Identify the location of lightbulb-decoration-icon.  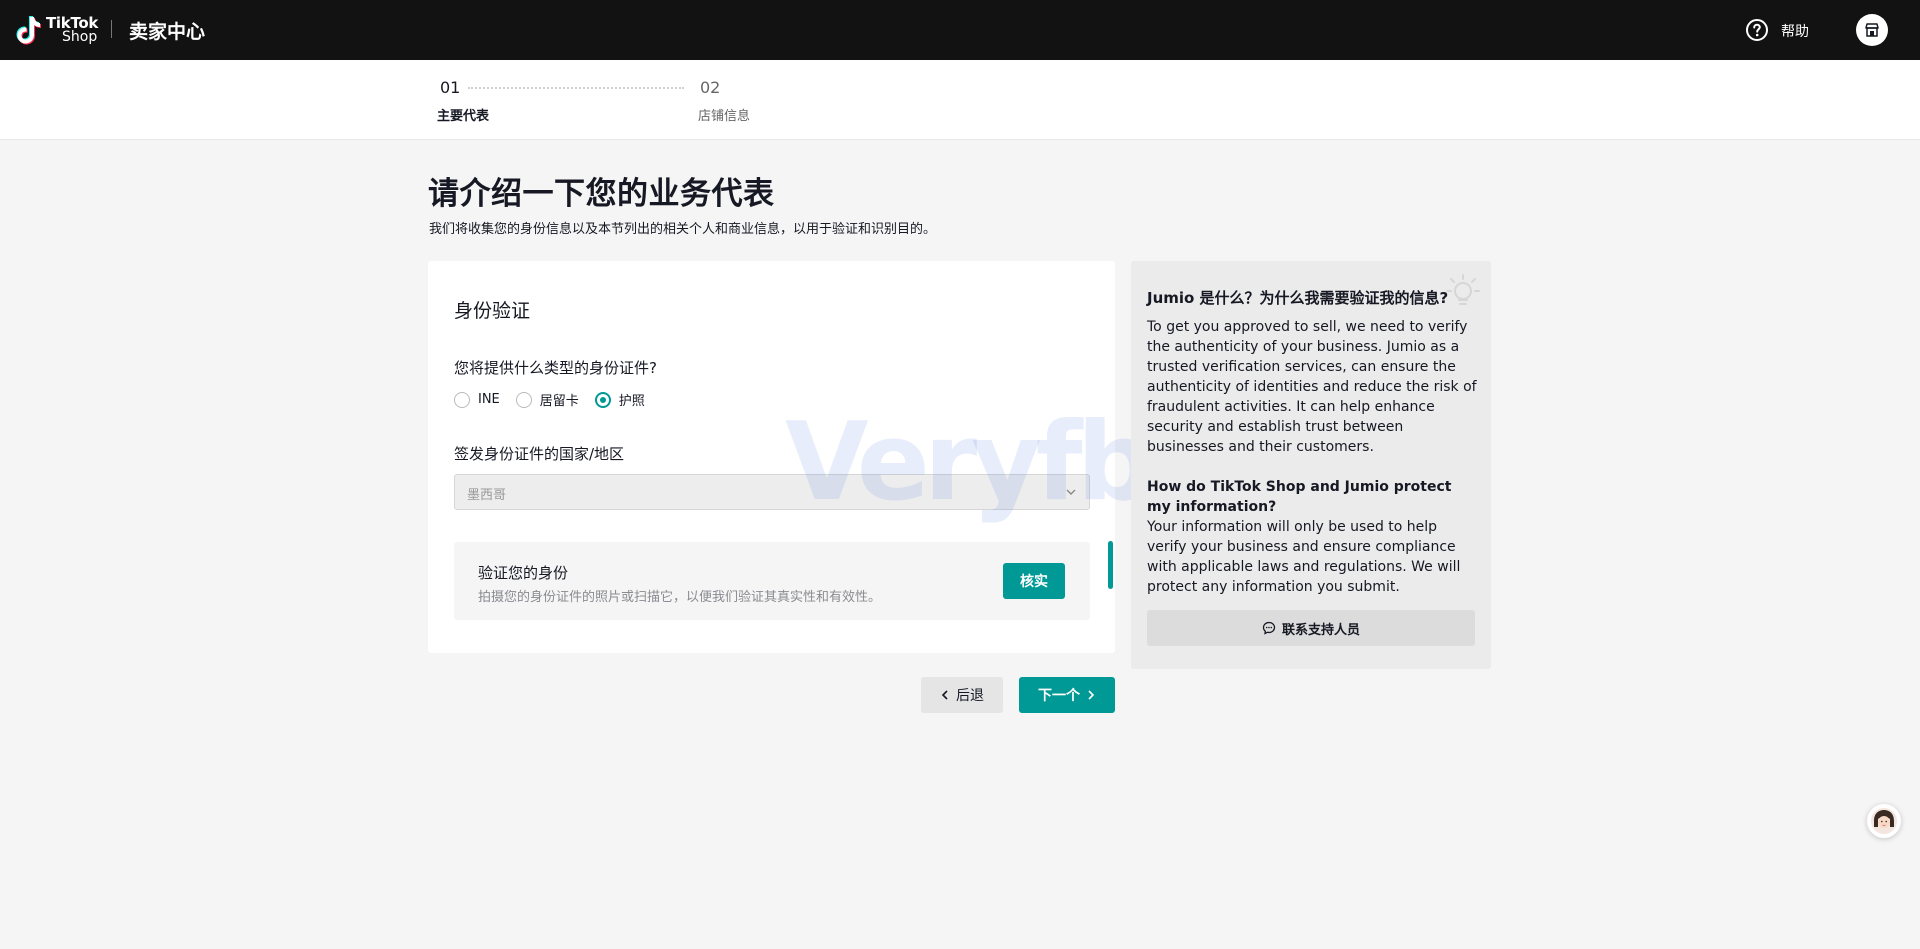
(1463, 289).